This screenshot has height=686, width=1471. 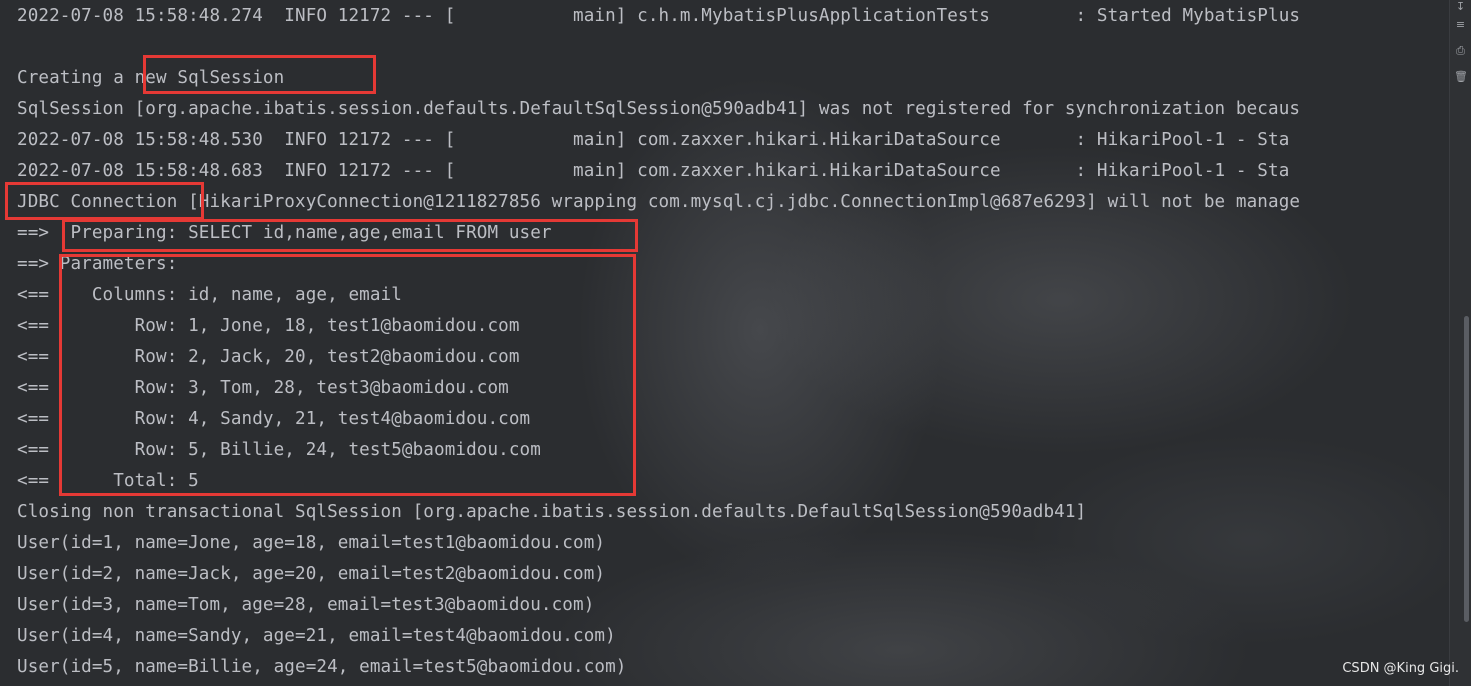 I want to click on highlight-preparing-sql, so click(x=350, y=235).